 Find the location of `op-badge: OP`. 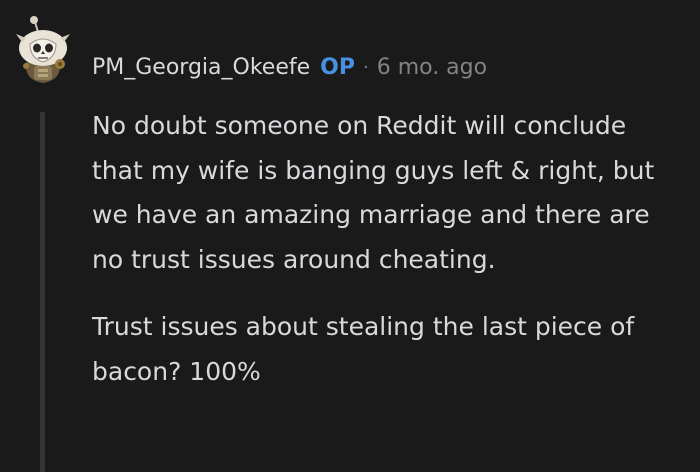

op-badge: OP is located at coordinates (337, 67).